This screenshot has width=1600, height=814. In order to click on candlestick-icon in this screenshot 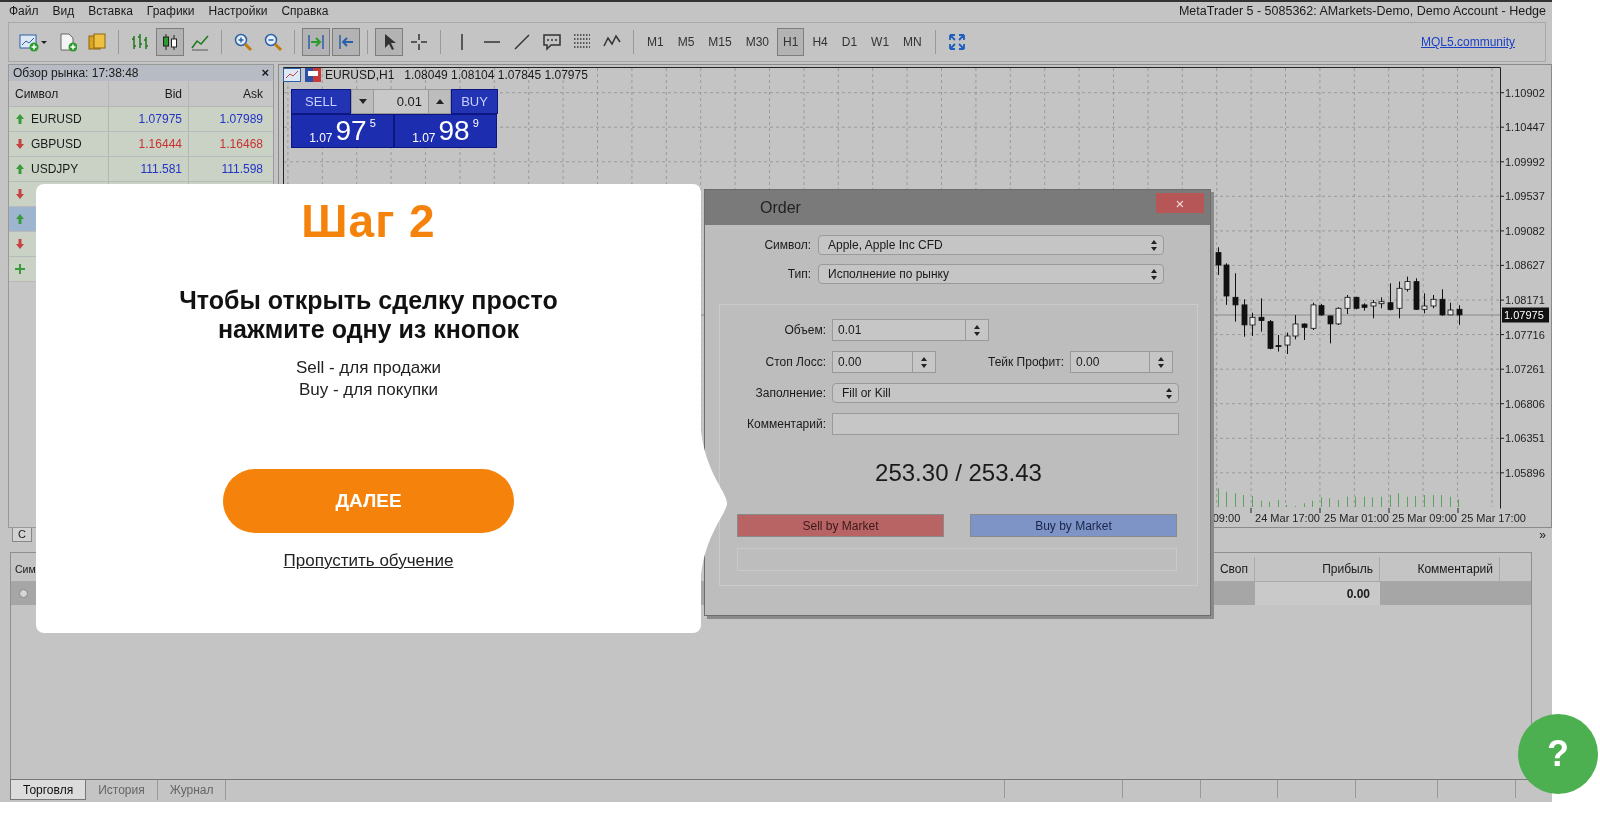, I will do `click(170, 42)`.